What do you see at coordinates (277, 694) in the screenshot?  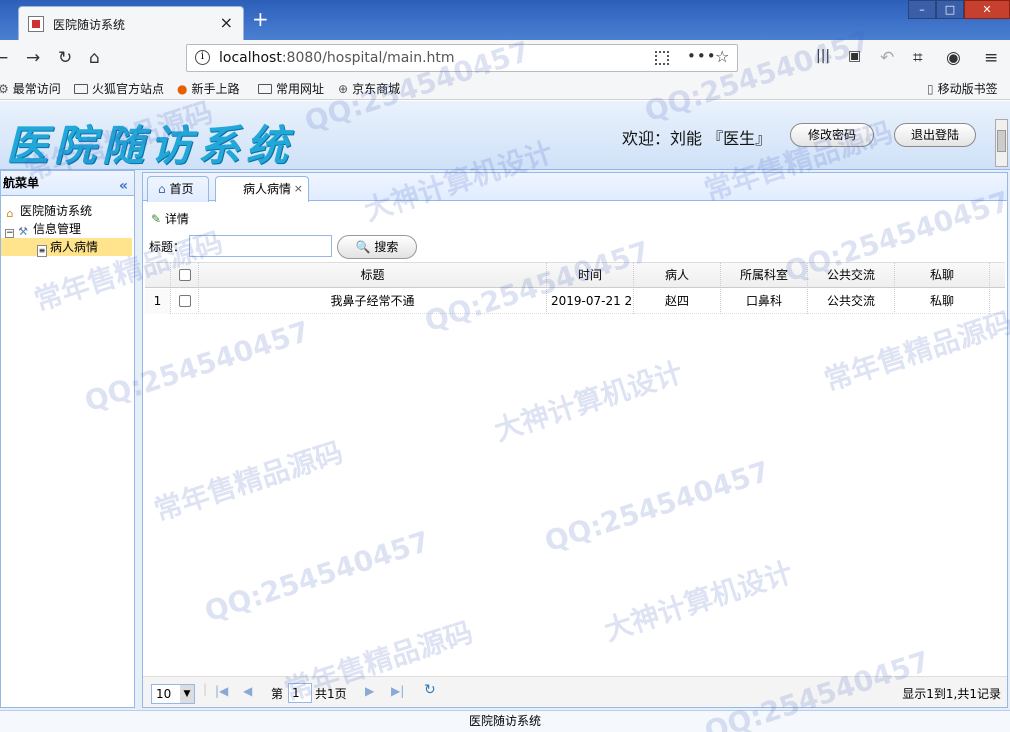 I see `page-prefix: 第` at bounding box center [277, 694].